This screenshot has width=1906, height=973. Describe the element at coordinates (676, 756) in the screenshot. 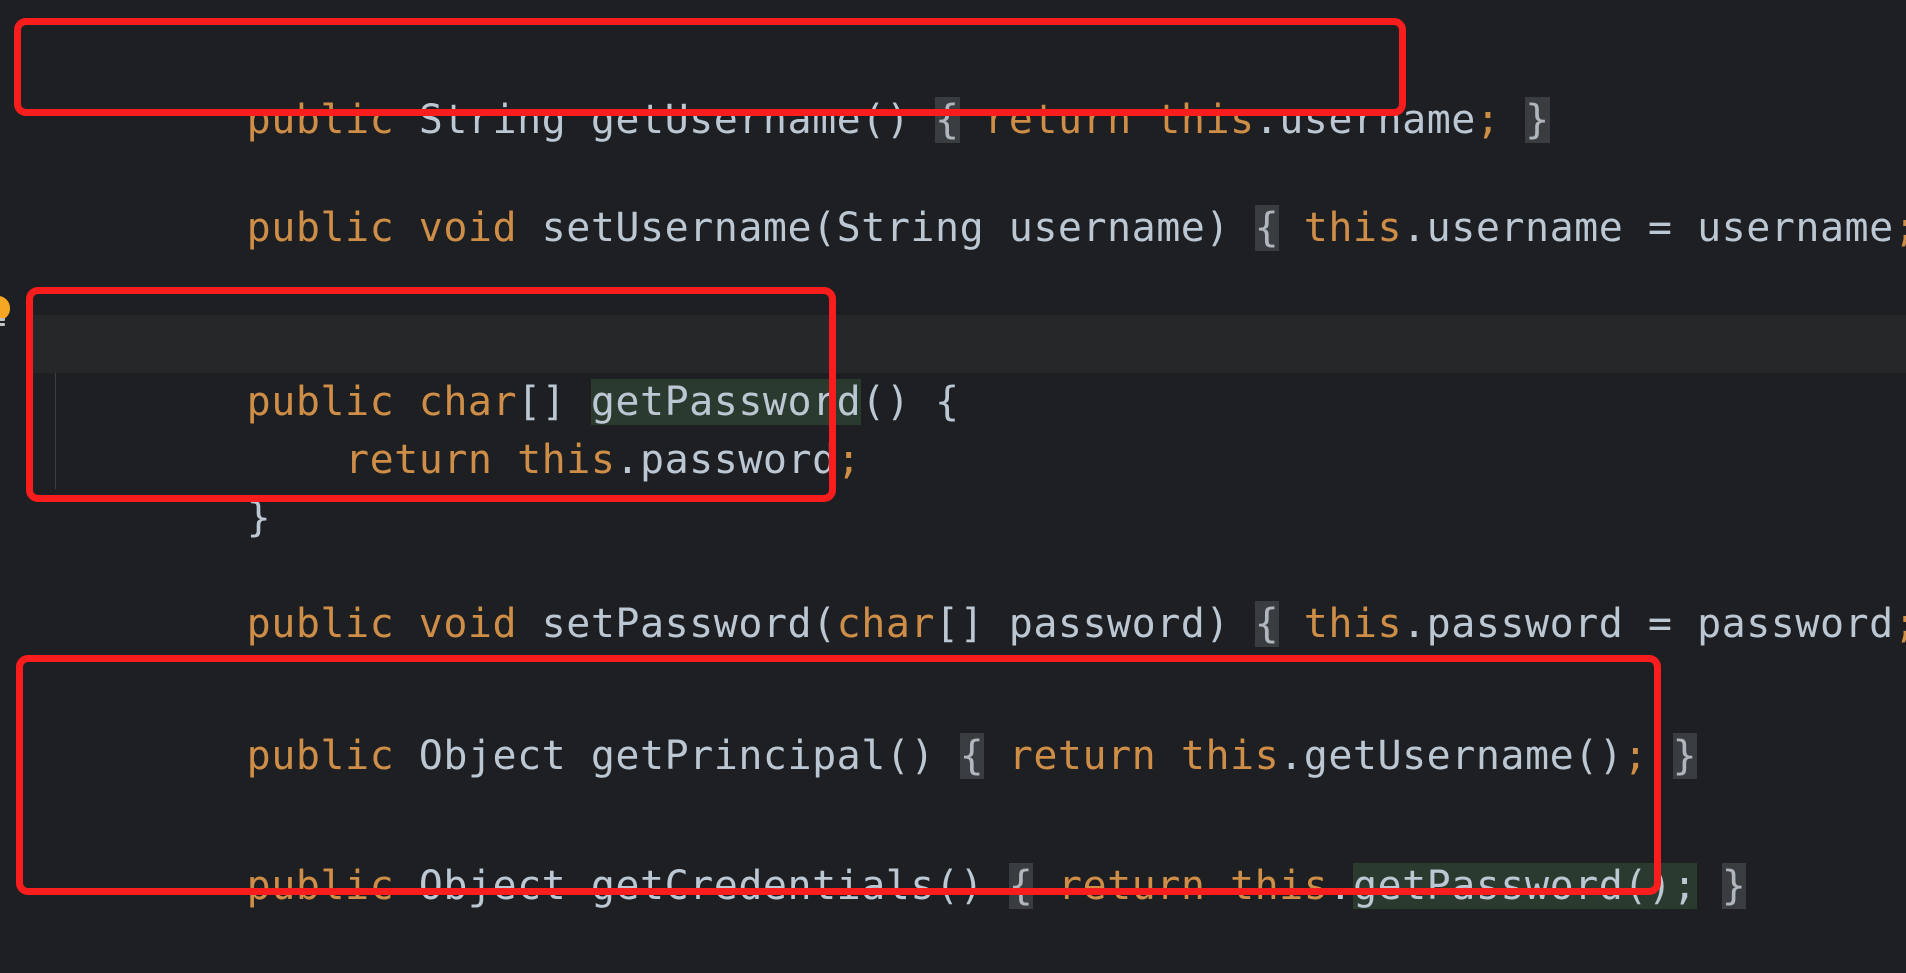

I see `token-method-signature: Object getPrincipal()` at that location.